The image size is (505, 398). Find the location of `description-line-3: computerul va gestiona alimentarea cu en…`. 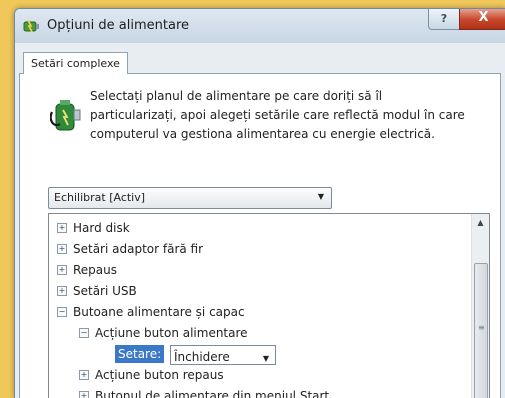

description-line-3: computerul va gestiona alimentarea cu en… is located at coordinates (262, 134).